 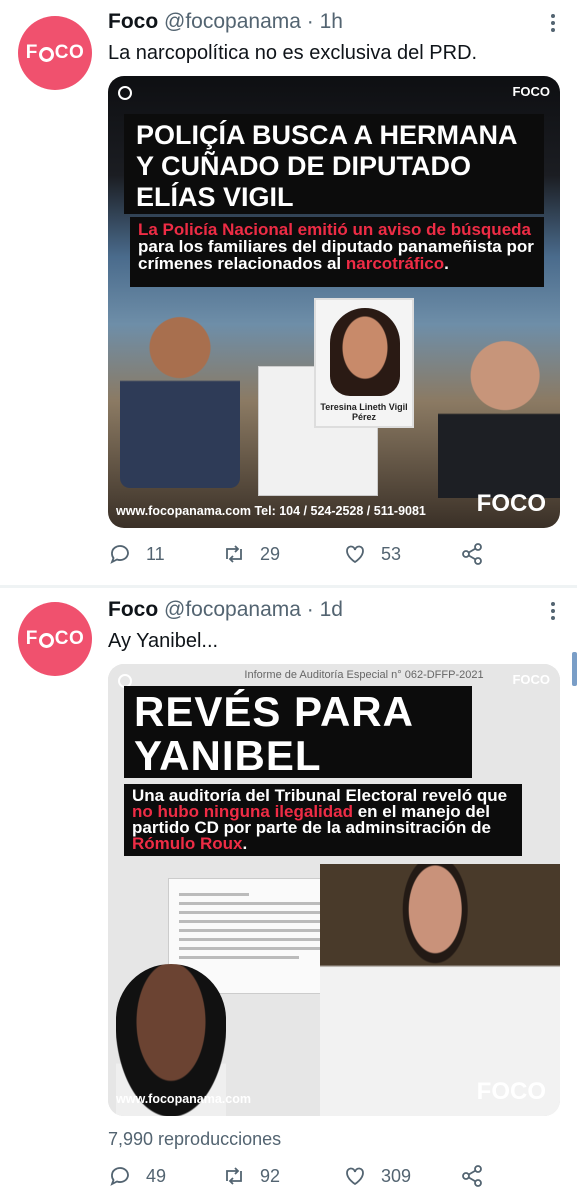 I want to click on tweet-actions: 11 29 53, so click(x=328, y=557).